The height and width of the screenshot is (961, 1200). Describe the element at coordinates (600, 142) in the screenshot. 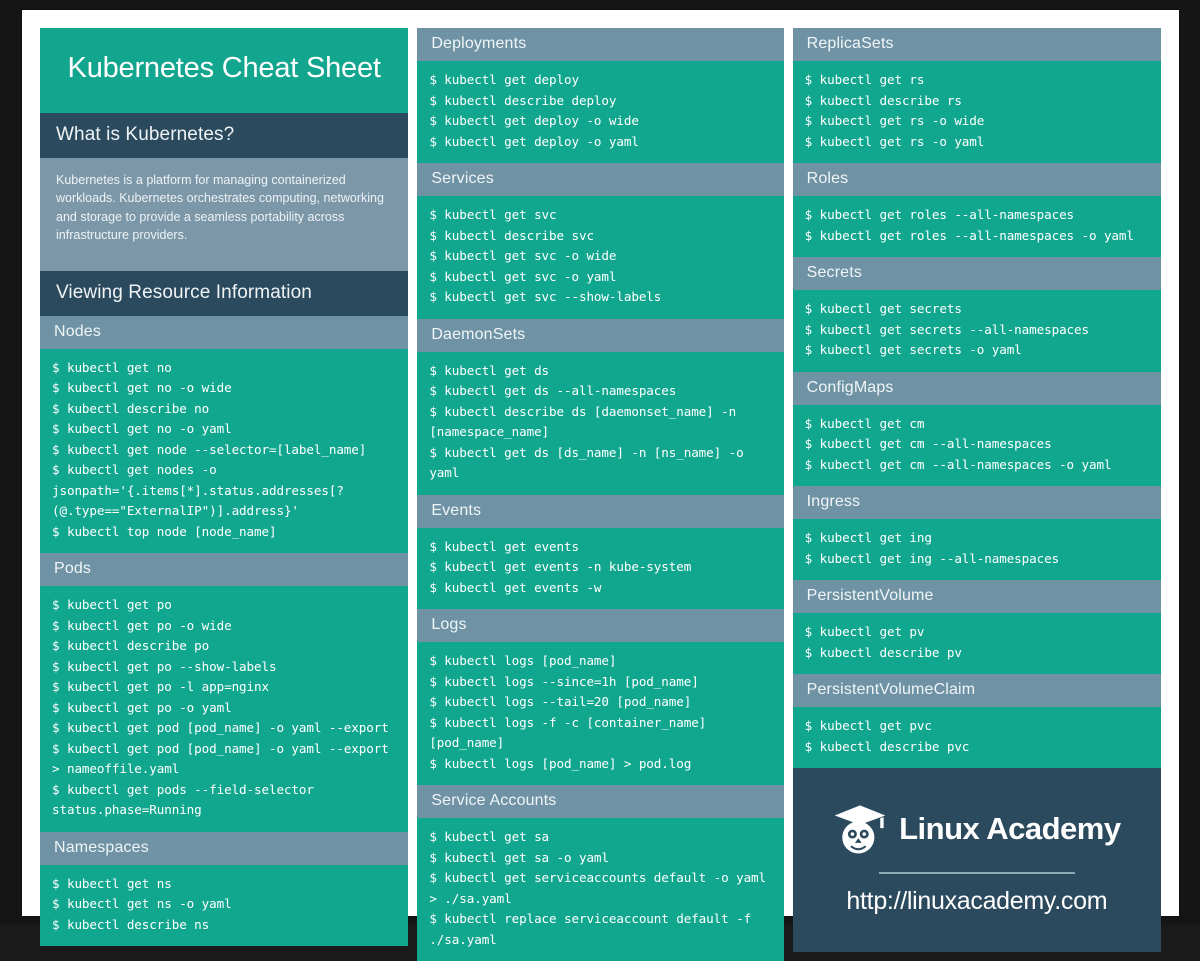

I see `command-line: $ kubectl get deploy -o yaml` at that location.